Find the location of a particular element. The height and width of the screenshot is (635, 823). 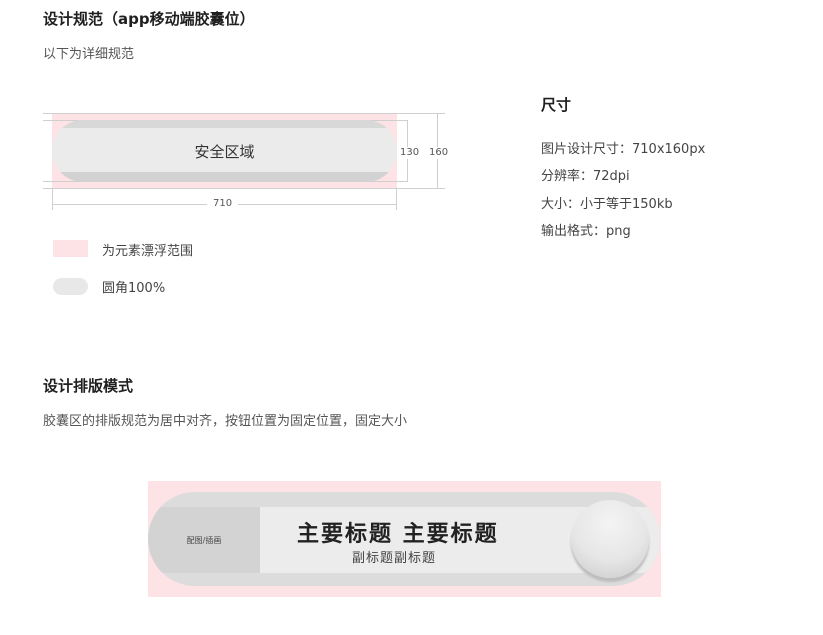

safe-area-capsule: 安全区域 is located at coordinates (224, 151).